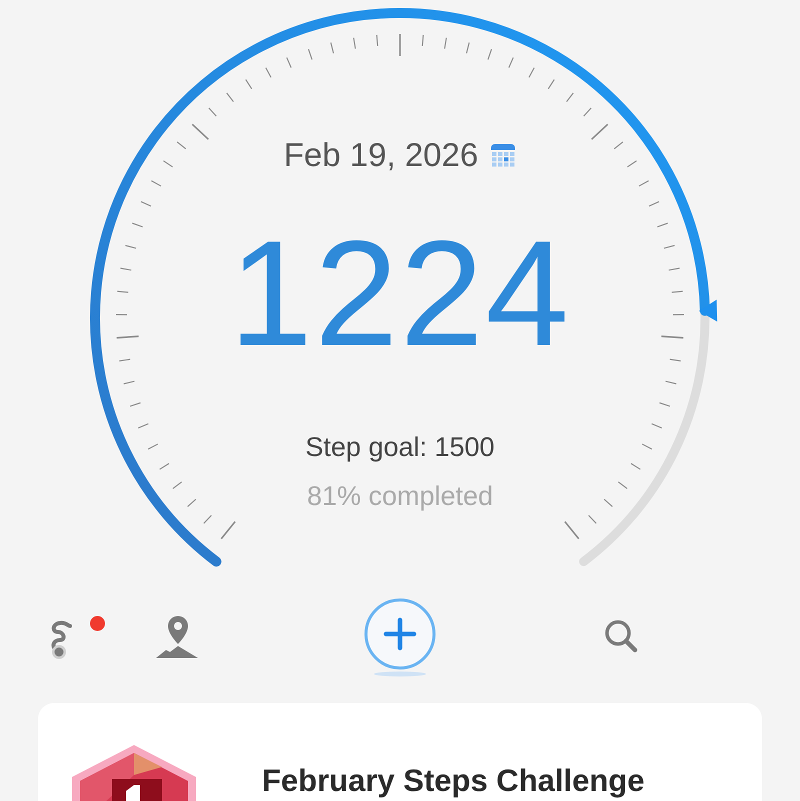  What do you see at coordinates (708, 311) in the screenshot?
I see `progress-pointer-icon` at bounding box center [708, 311].